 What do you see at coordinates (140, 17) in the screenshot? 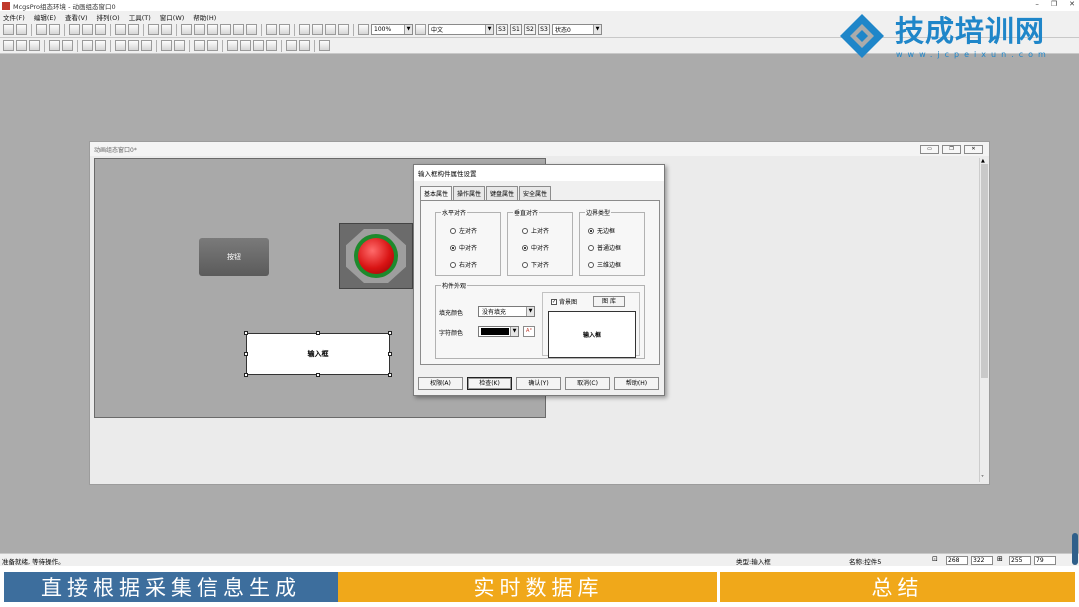
I see `menu-tools: 工具(T)` at bounding box center [140, 17].